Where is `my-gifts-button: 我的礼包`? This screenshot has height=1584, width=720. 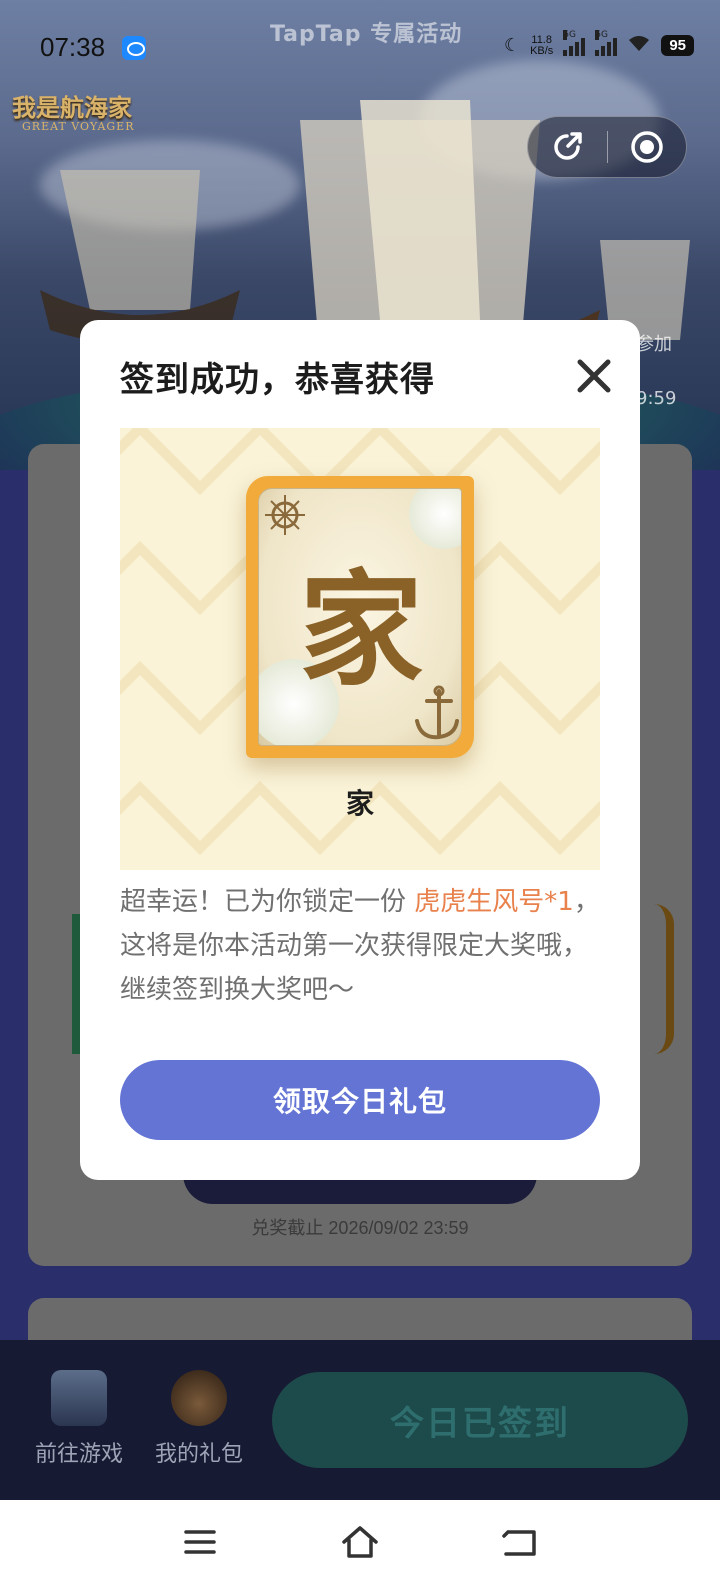 my-gifts-button: 我的礼包 is located at coordinates (199, 1419).